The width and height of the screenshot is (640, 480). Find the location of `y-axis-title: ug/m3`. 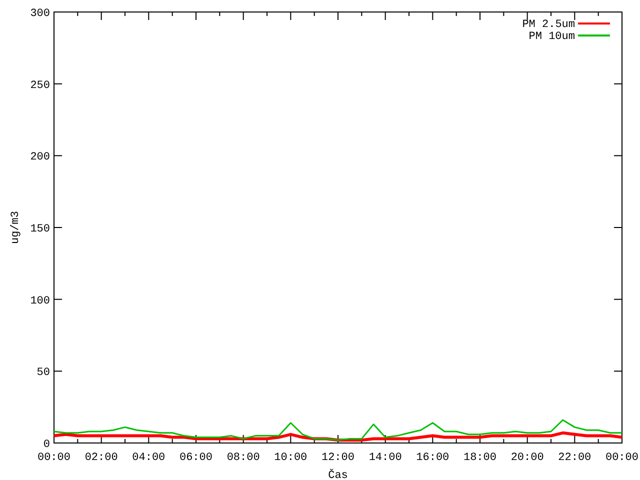

y-axis-title: ug/m3 is located at coordinates (16, 227).